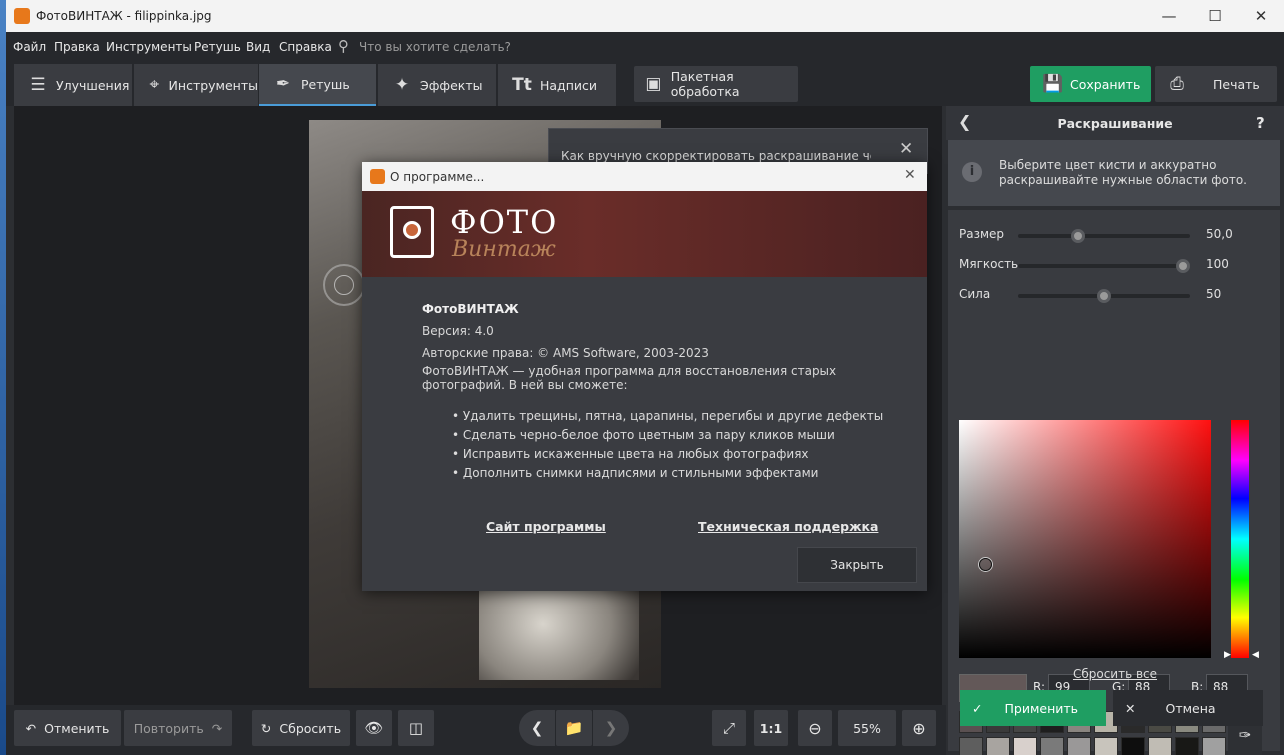  What do you see at coordinates (1123, 180) in the screenshot?
I see `info-line-2: раскрашивайте нужные области фото.` at bounding box center [1123, 180].